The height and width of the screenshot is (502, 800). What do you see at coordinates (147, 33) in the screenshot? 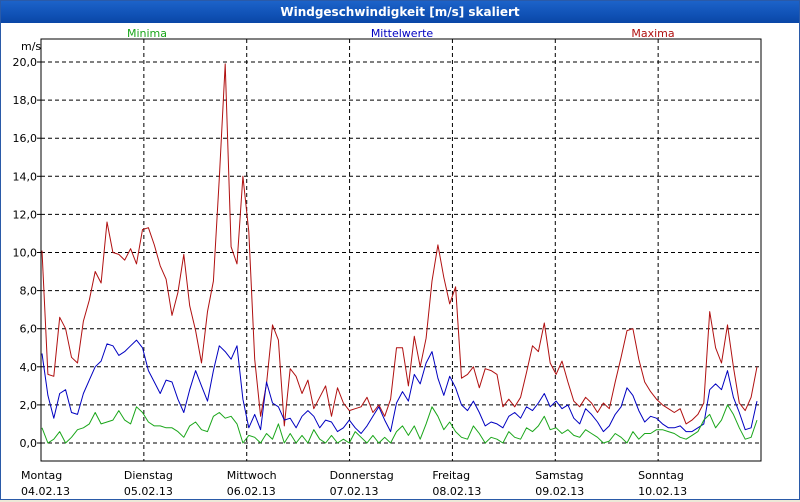
I see `legend-minima: Minima` at bounding box center [147, 33].